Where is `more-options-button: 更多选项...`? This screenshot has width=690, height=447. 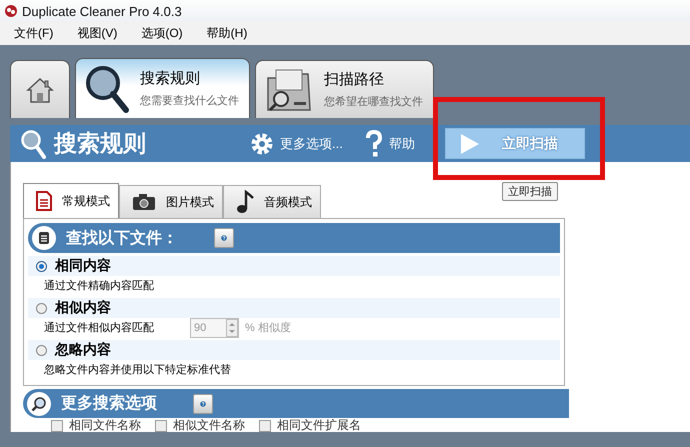 more-options-button: 更多选项... is located at coordinates (296, 144).